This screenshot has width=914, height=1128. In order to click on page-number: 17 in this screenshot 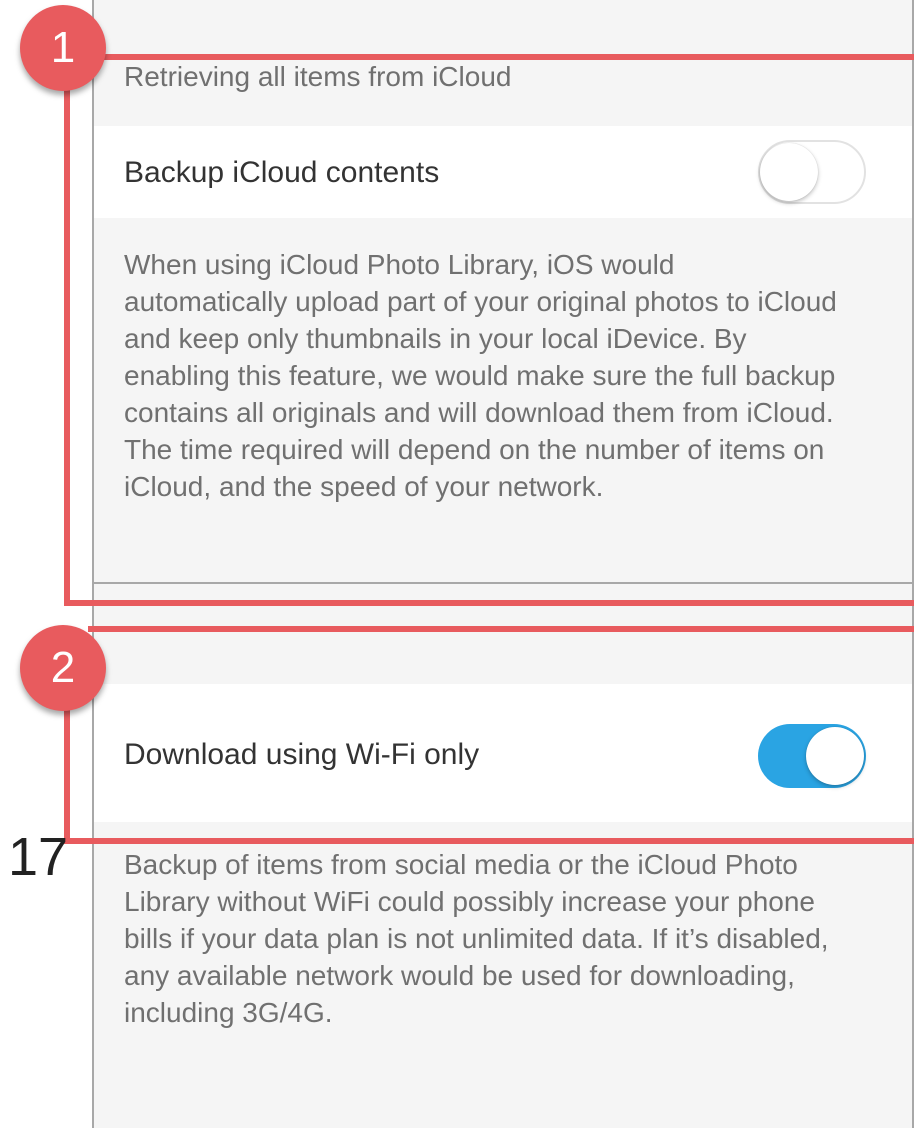, I will do `click(38, 857)`.